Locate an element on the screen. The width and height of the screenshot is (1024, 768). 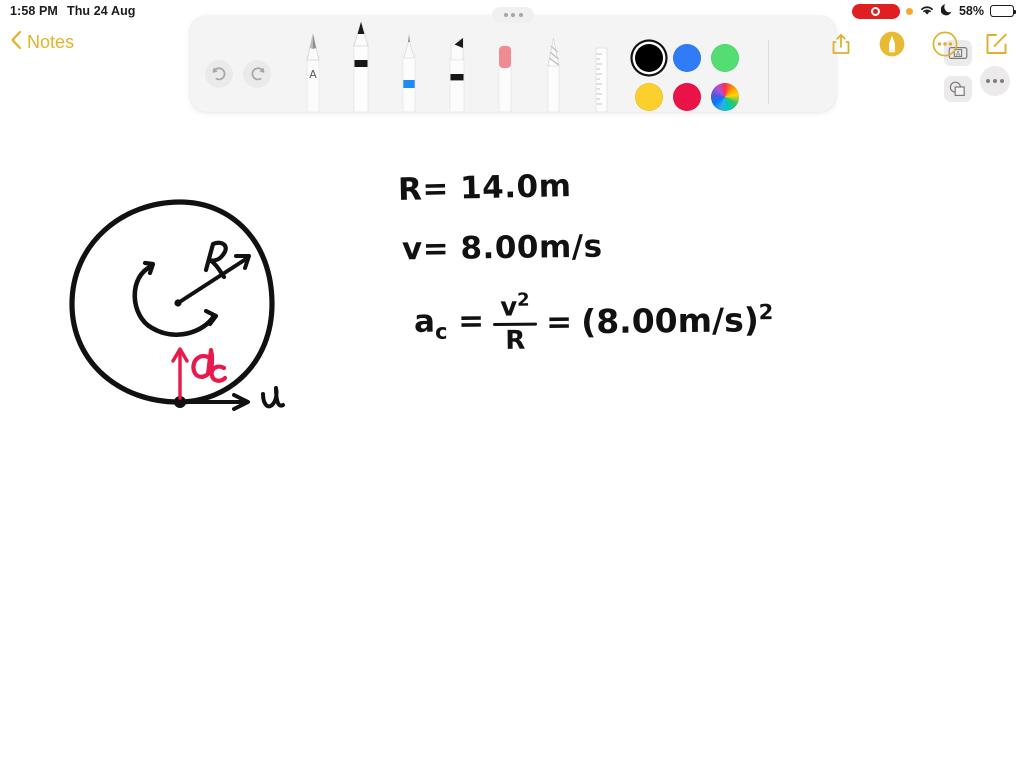
share-icon is located at coordinates (841, 44).